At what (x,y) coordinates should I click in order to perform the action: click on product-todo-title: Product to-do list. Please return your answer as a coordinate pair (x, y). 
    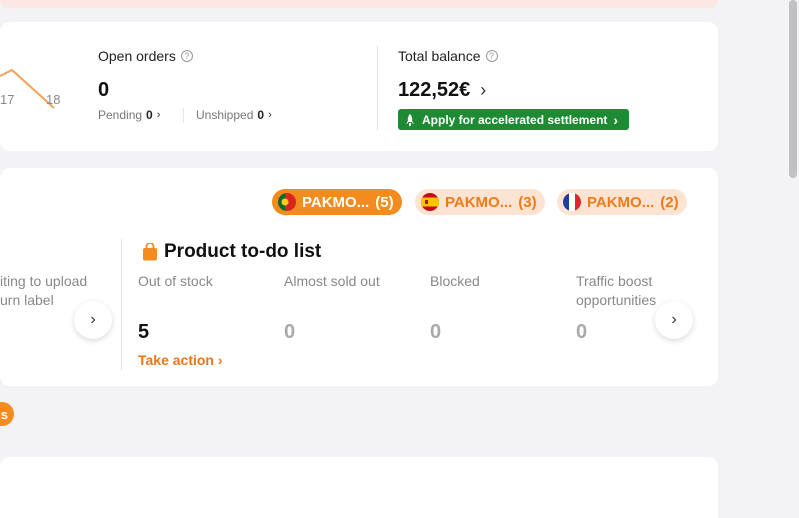
    Looking at the image, I should click on (243, 251).